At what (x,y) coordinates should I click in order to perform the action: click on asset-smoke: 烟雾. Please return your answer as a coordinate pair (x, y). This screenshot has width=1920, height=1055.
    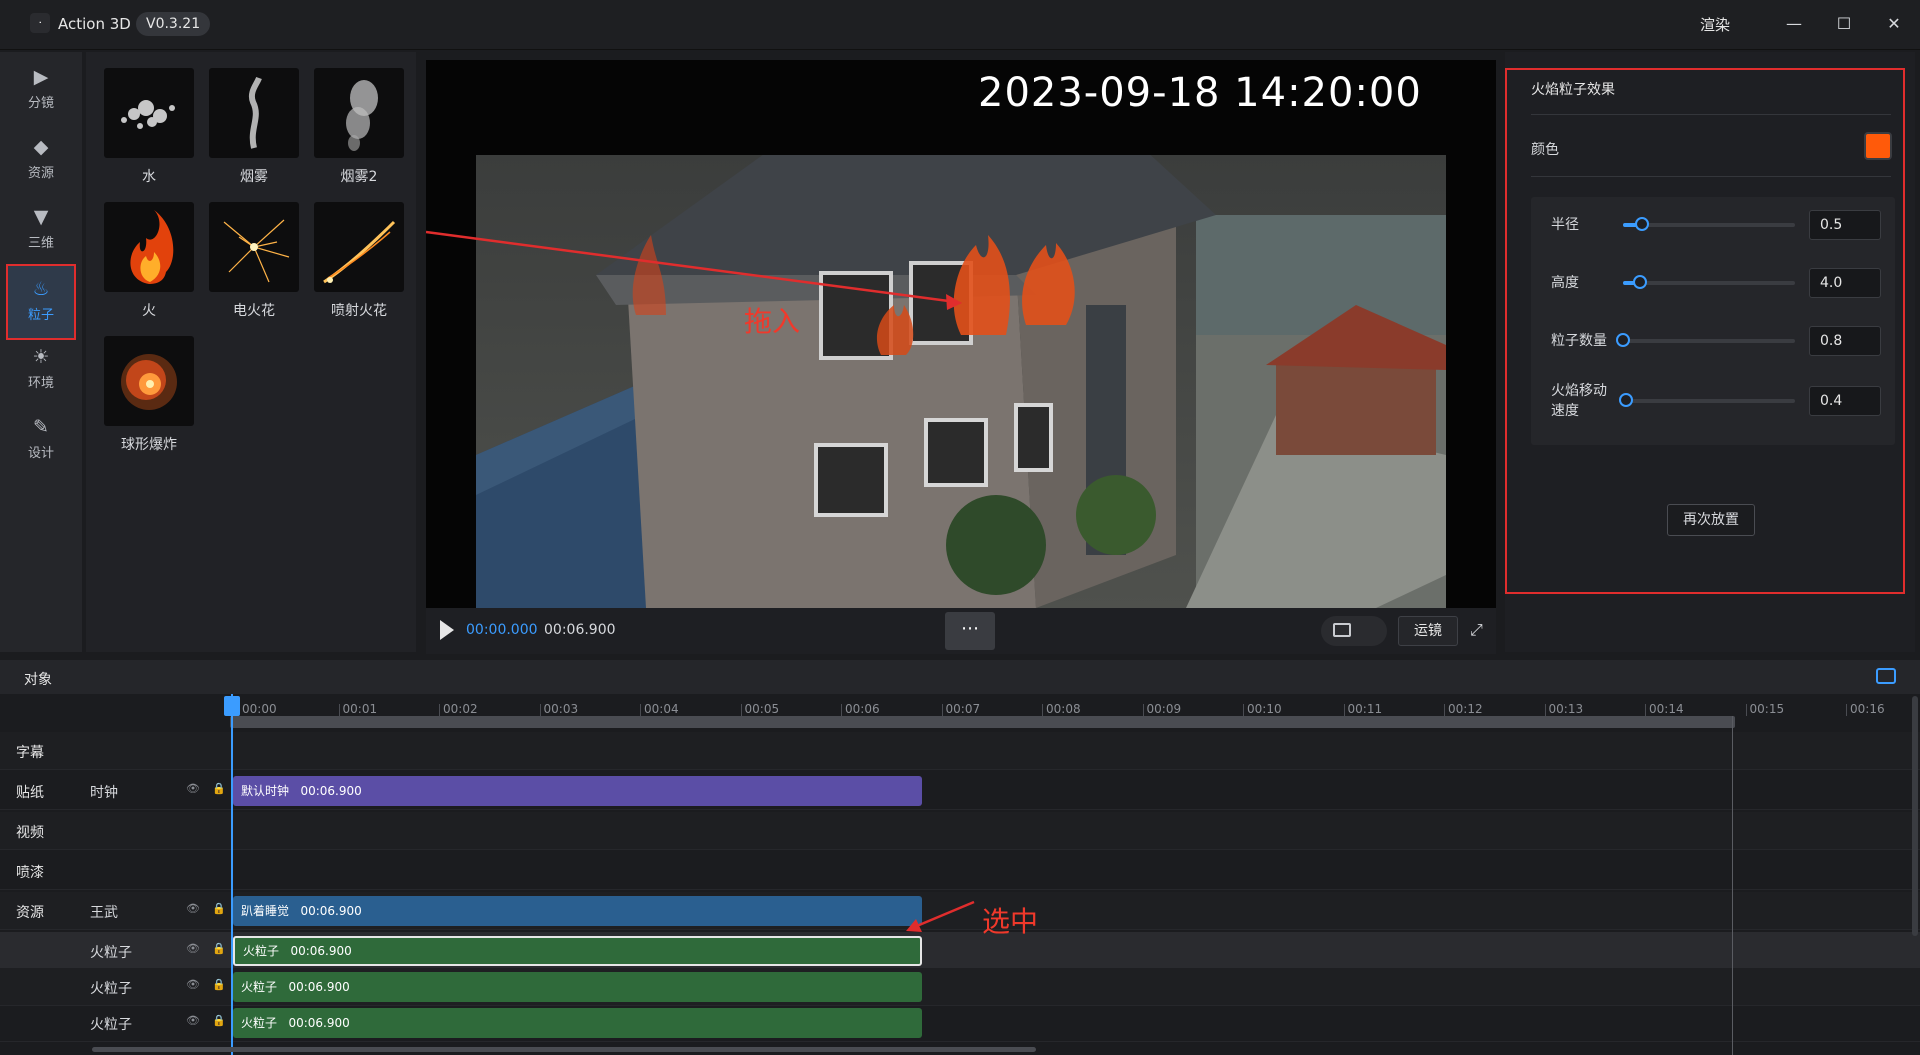
    Looking at the image, I should click on (254, 127).